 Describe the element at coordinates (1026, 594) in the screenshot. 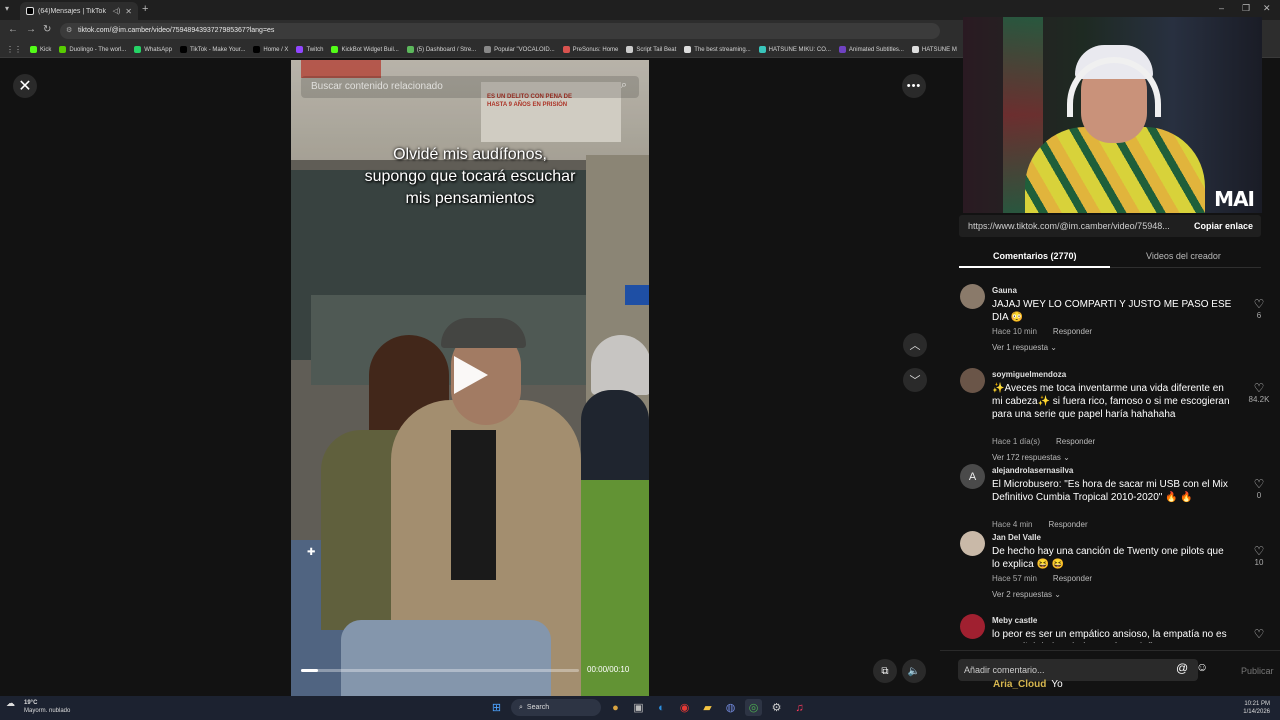

I see `view-replies-button: Ver 2 respuestas ⌄` at that location.